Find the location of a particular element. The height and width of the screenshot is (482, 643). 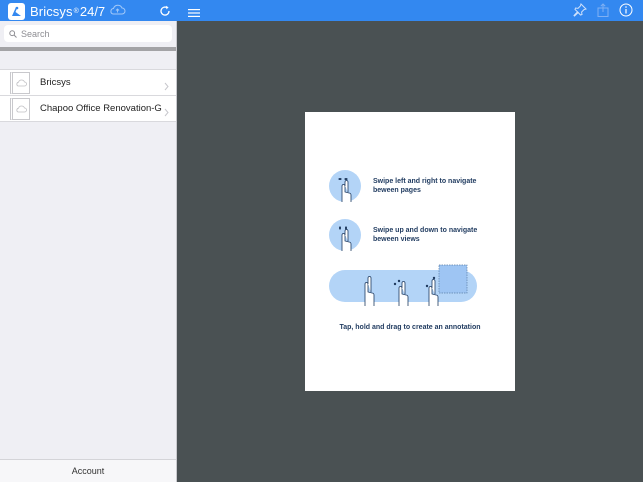

annotation-gesture-illustration is located at coordinates (403, 285).